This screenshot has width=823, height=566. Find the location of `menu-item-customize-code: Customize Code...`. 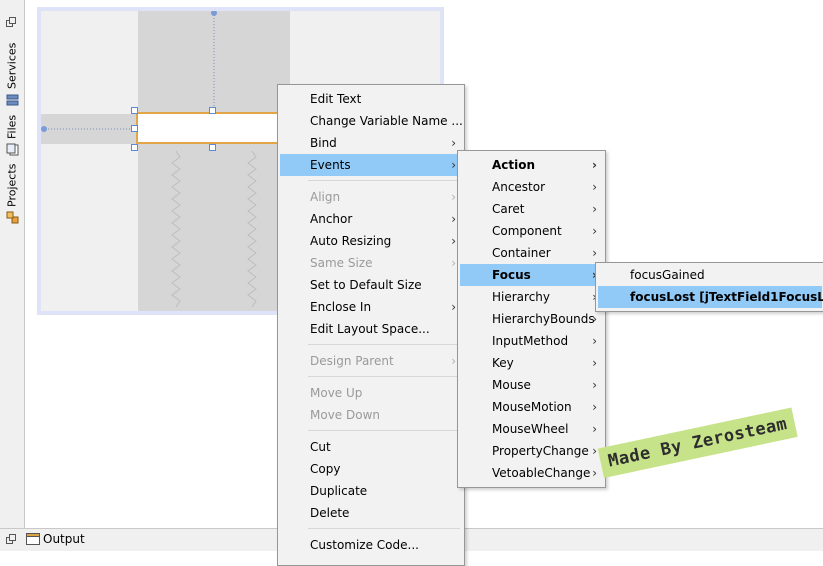

menu-item-customize-code: Customize Code... is located at coordinates (371, 545).